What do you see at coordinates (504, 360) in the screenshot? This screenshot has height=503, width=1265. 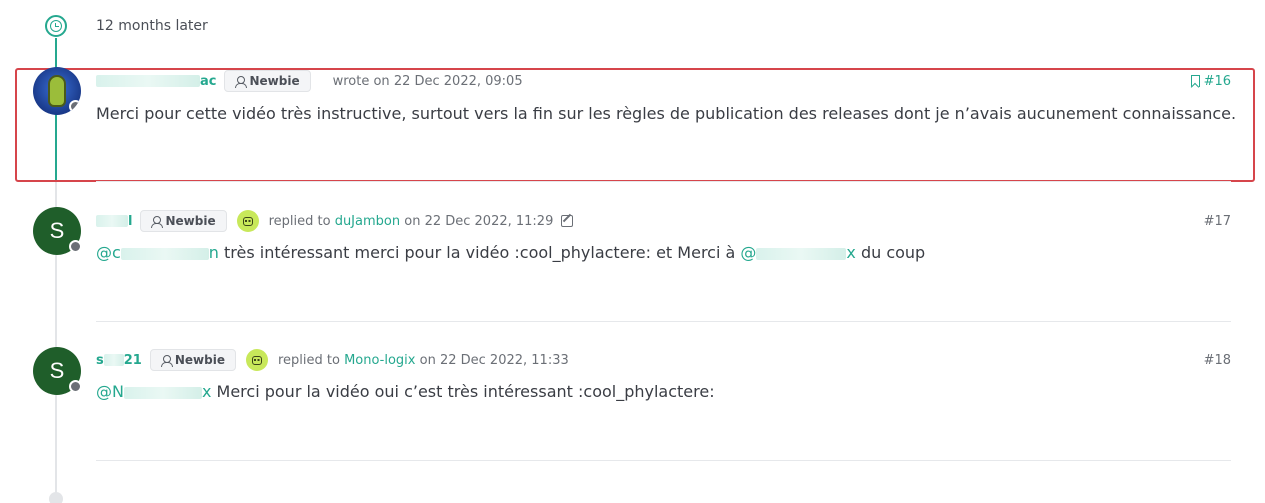 I see `post-date: 22 Dec 2022, 11:33` at bounding box center [504, 360].